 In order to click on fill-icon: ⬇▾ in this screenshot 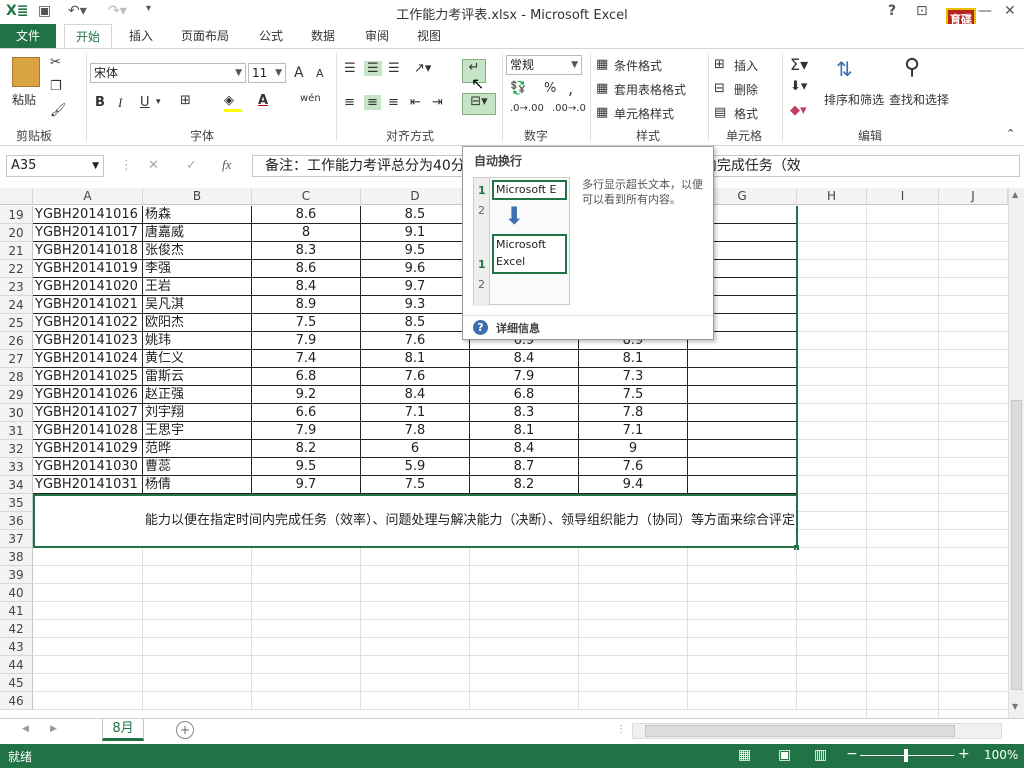, I will do `click(798, 86)`.